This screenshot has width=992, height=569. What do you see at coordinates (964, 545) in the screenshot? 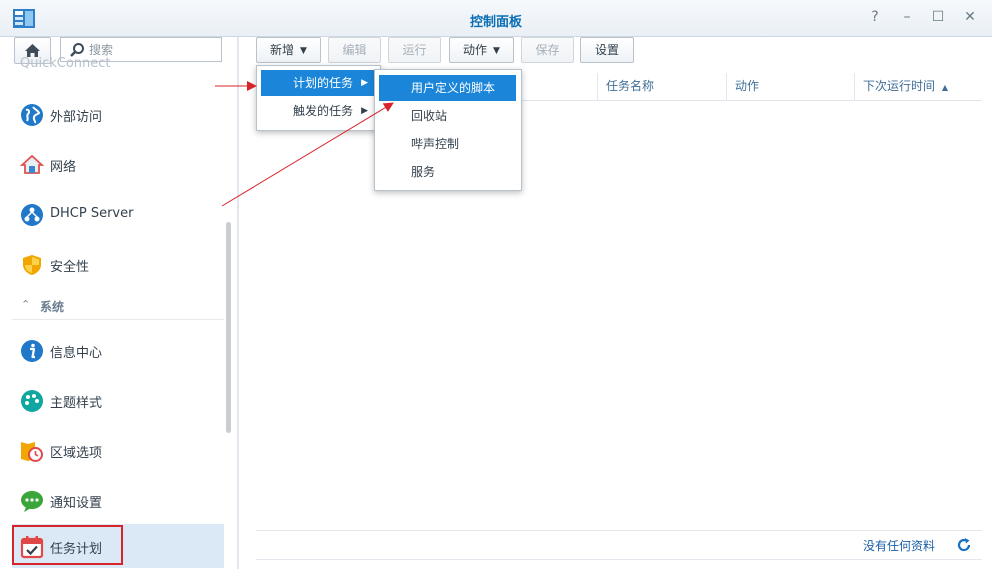
I see `refresh-icon` at bounding box center [964, 545].